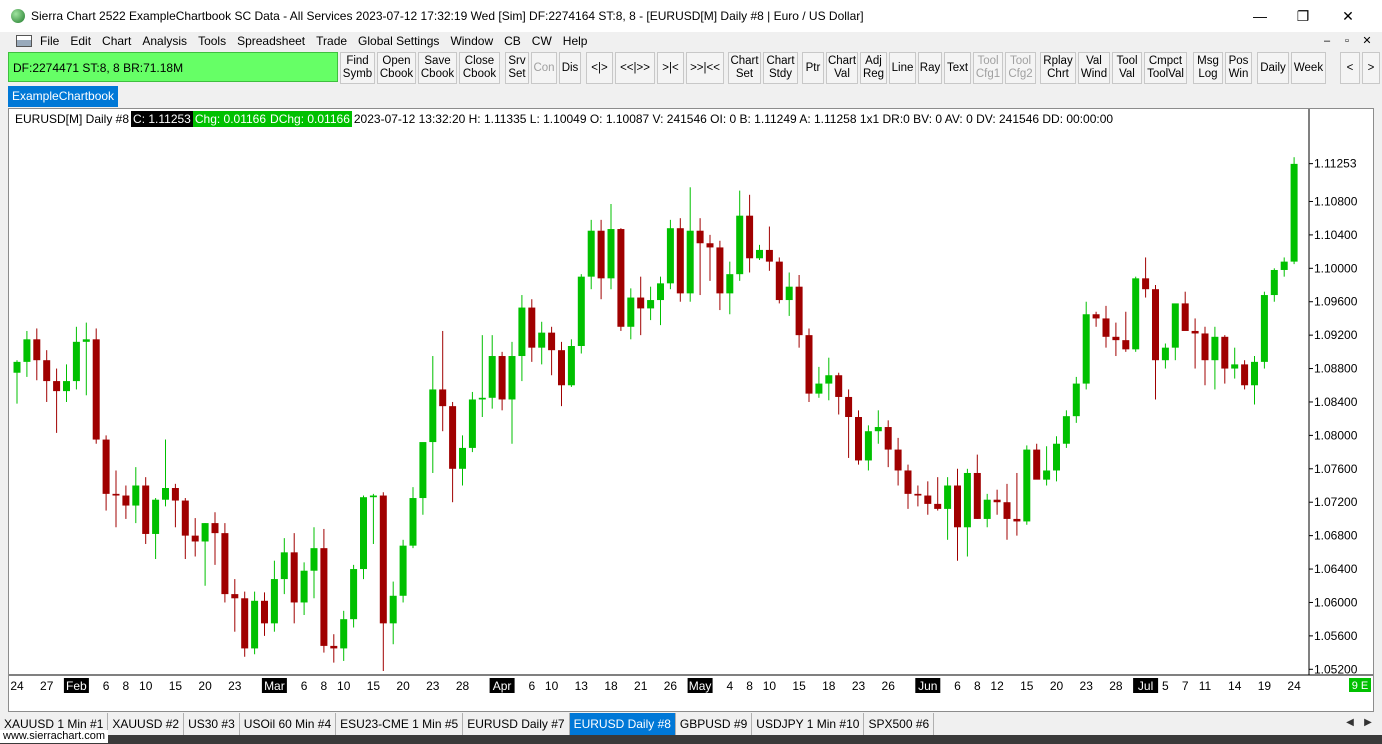  What do you see at coordinates (212, 41) in the screenshot?
I see `menu-tools: Tools` at bounding box center [212, 41].